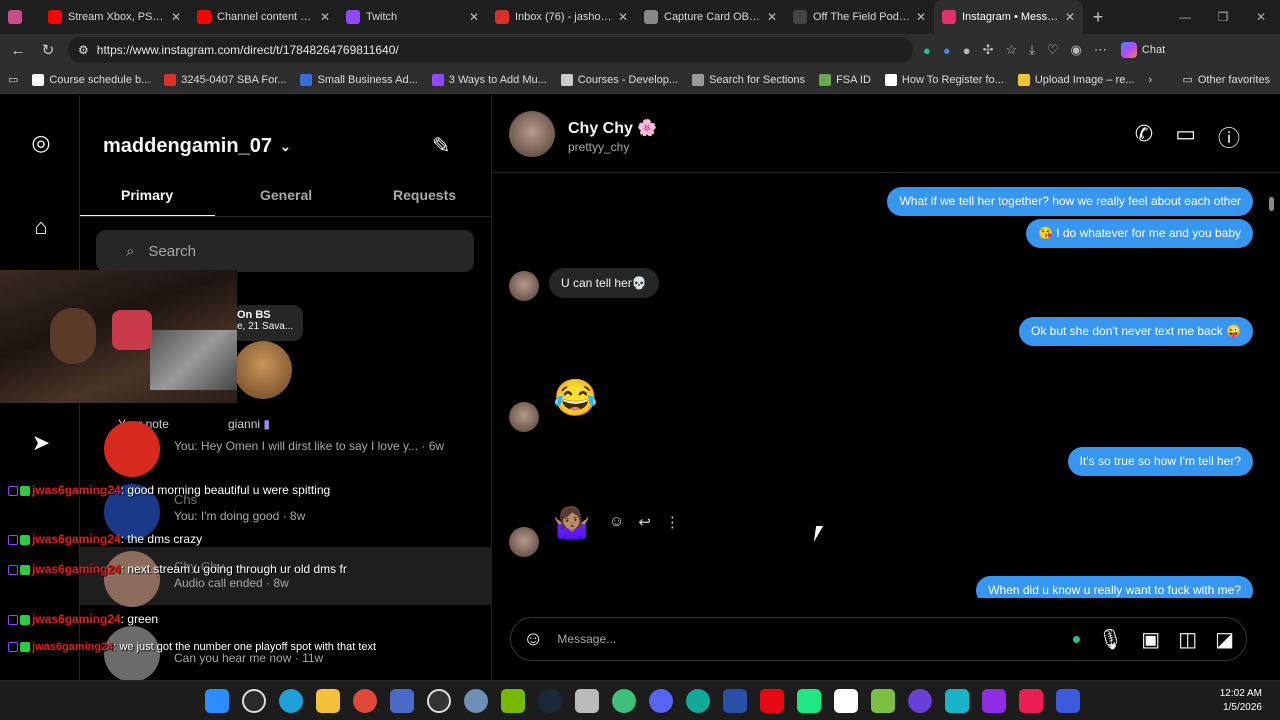  What do you see at coordinates (1098, 17) in the screenshot?
I see `new-tab-button: +` at bounding box center [1098, 17].